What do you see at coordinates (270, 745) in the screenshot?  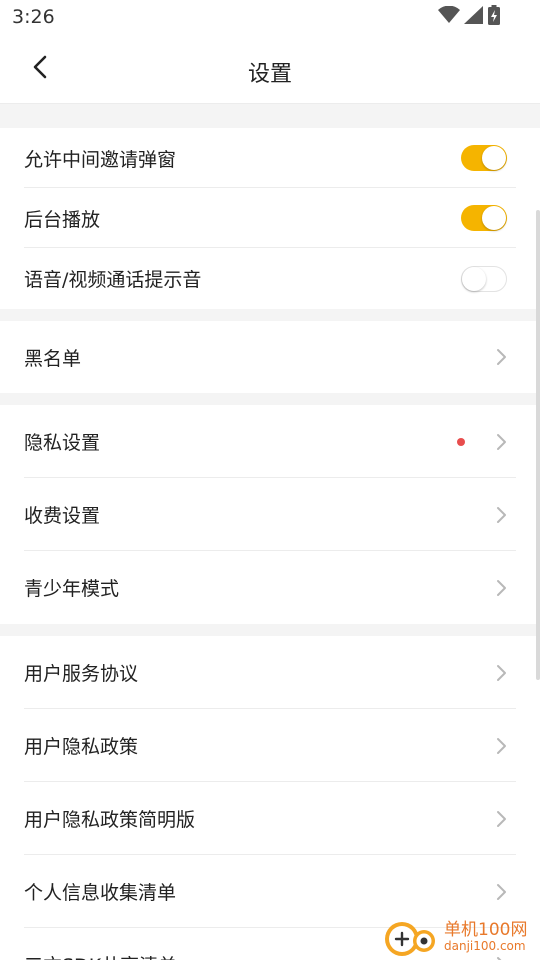 I see `privacy-policy-row: 用户隐私政策` at bounding box center [270, 745].